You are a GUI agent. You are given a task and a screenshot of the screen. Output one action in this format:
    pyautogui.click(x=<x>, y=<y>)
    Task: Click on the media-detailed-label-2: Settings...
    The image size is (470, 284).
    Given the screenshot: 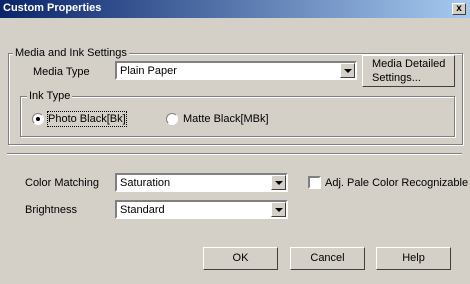 What is the action you would take?
    pyautogui.click(x=396, y=78)
    